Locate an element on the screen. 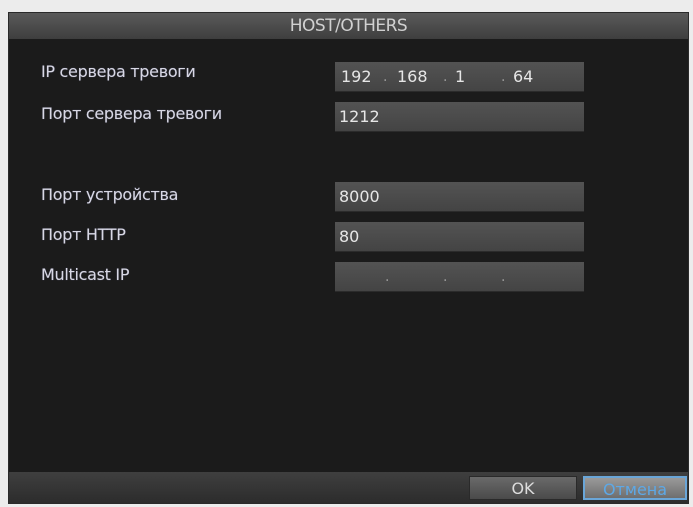 The height and width of the screenshot is (507, 693). ok-button: OK is located at coordinates (523, 488).